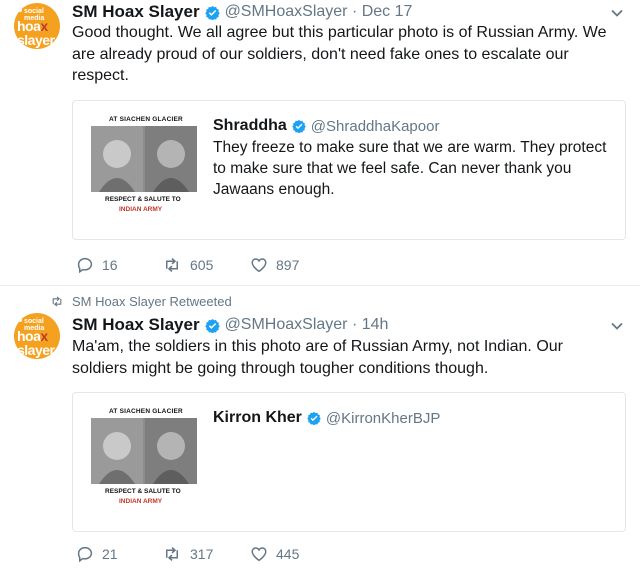 The image size is (640, 574). I want to click on quoted-tweet-header: Kirron Kher @KirronKherBJP, so click(326, 418).